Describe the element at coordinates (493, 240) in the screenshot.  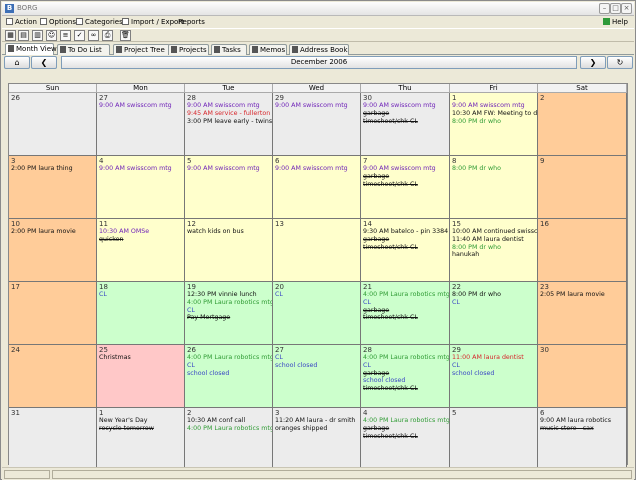
I see `calendar-event: 11:40 AM laura dentist` at that location.